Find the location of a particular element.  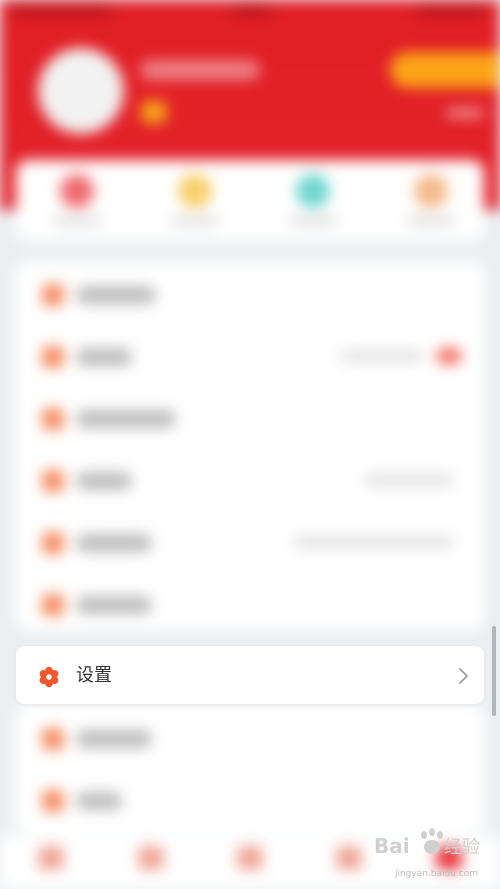

settings-row: 设置 is located at coordinates (250, 675).